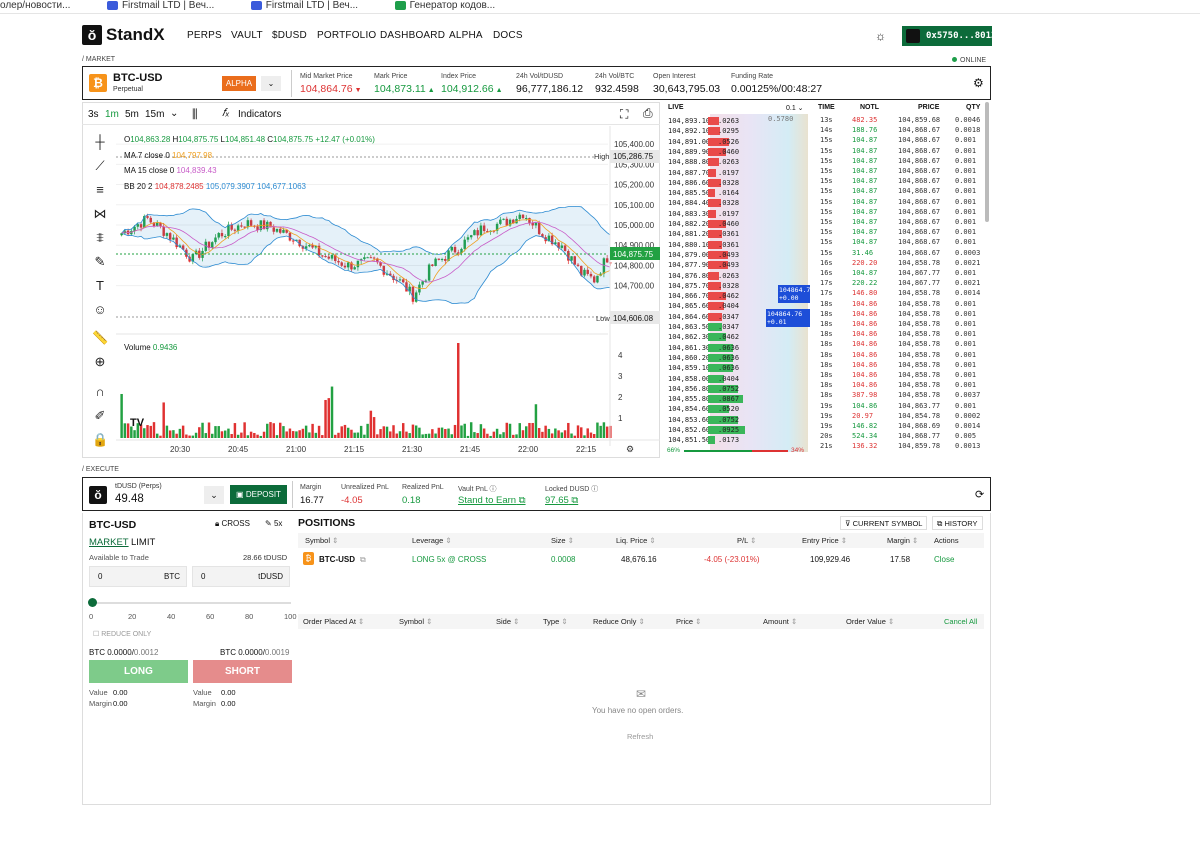 The width and height of the screenshot is (1200, 841). I want to click on reduce-only-checkbox: ☐ REDUCE ONLY, so click(122, 634).